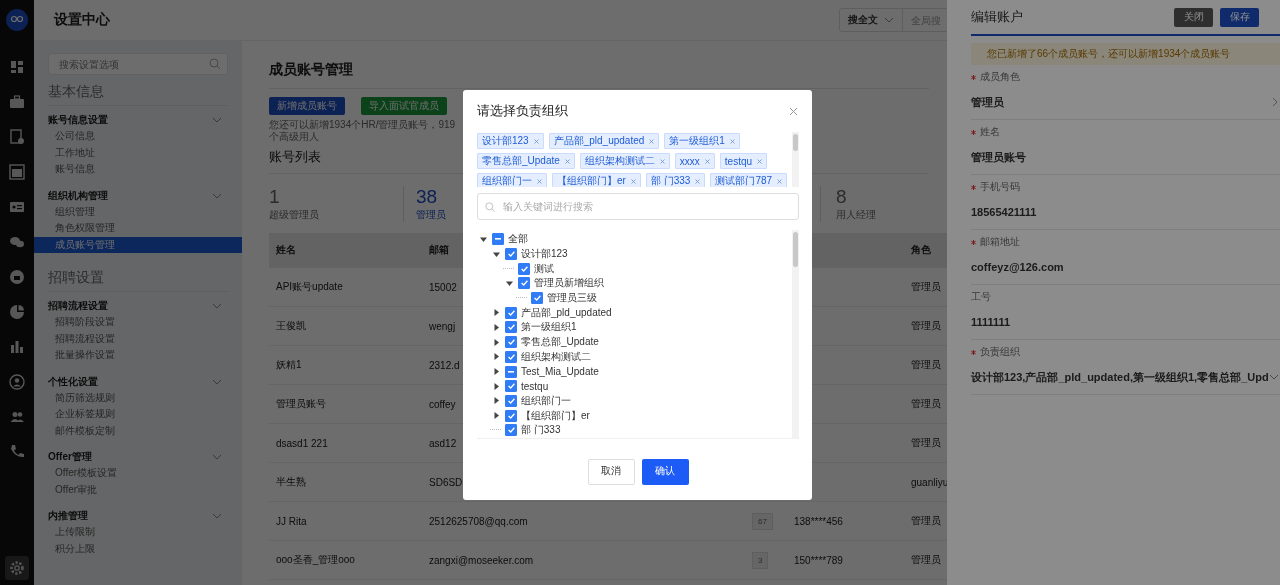  I want to click on form-field: 管理员账号, so click(1125, 157).